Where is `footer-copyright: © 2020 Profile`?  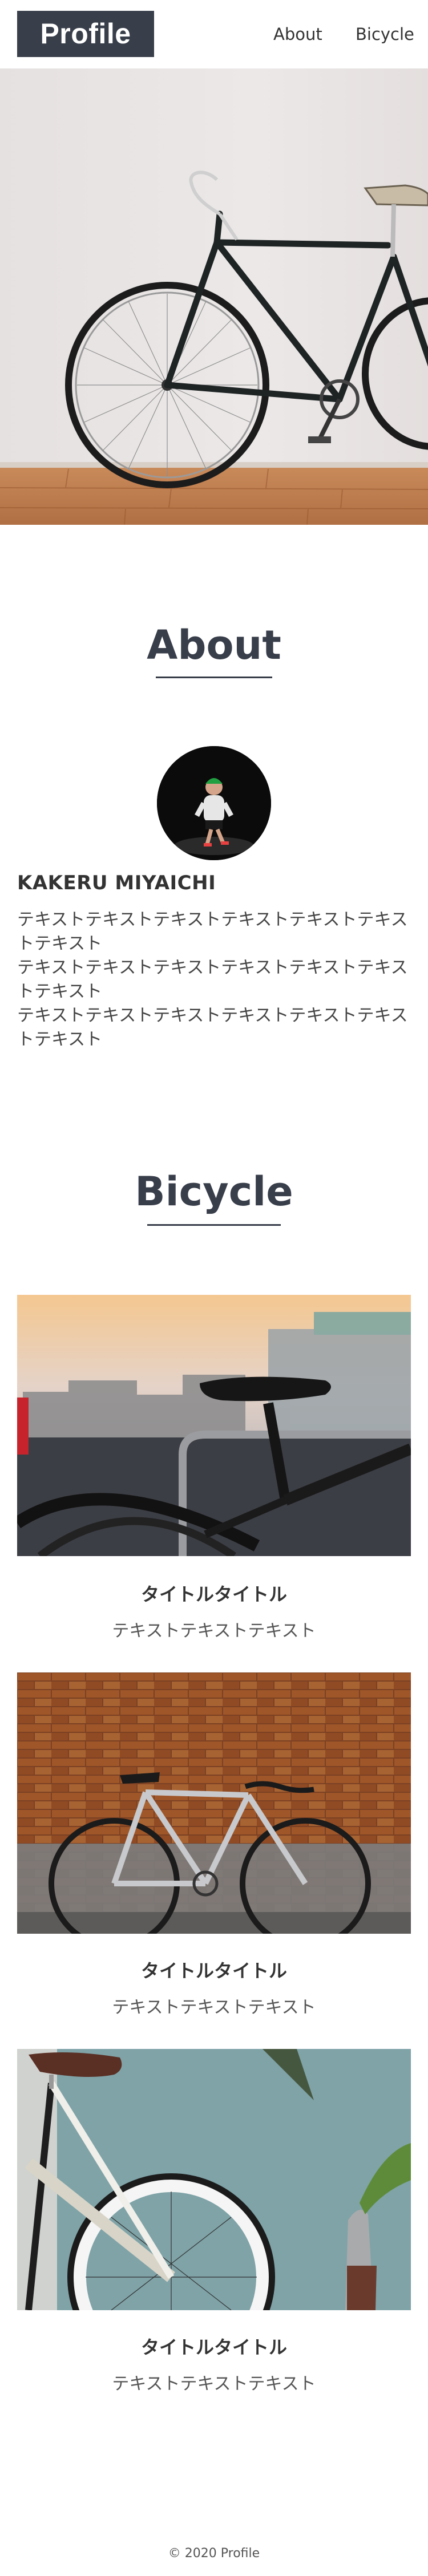
footer-copyright: © 2020 Profile is located at coordinates (214, 2553).